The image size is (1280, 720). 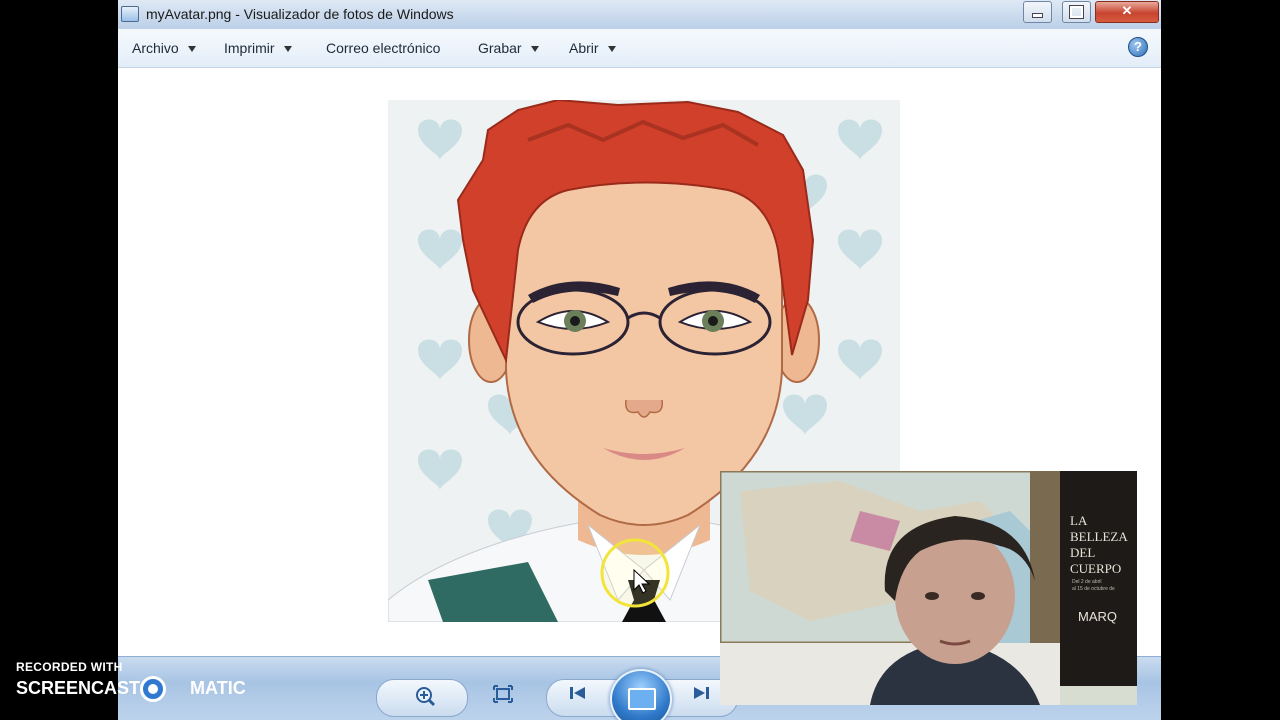 What do you see at coordinates (1138, 47) in the screenshot?
I see `help-icon: ?` at bounding box center [1138, 47].